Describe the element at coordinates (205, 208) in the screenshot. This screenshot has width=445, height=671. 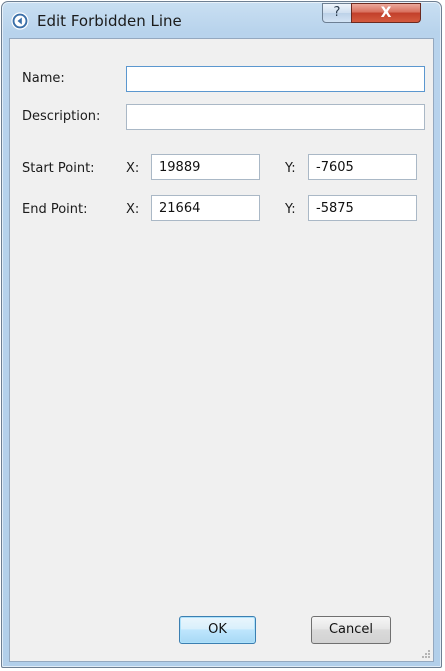
I see `end-x-input` at that location.